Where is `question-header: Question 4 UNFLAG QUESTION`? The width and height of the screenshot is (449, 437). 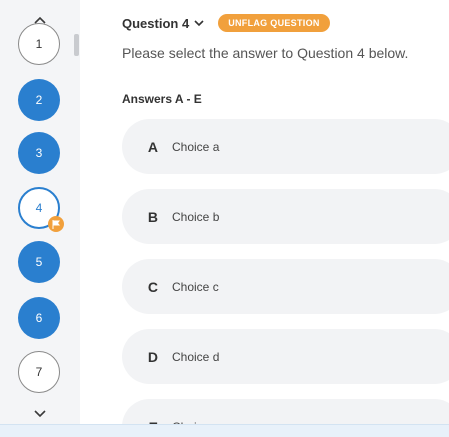 question-header: Question 4 UNFLAG QUESTION is located at coordinates (226, 23).